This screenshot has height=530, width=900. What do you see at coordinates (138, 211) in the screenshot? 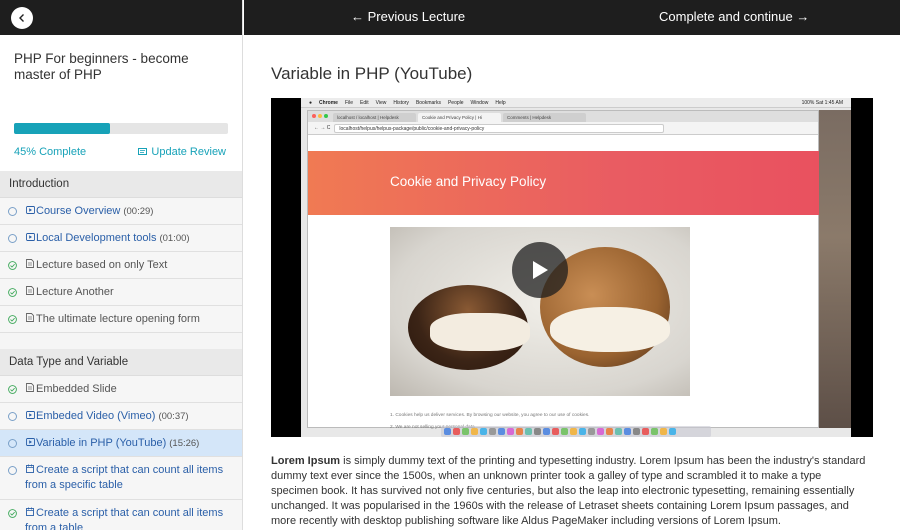
I see `lesson-duration: (00:29)` at bounding box center [138, 211].